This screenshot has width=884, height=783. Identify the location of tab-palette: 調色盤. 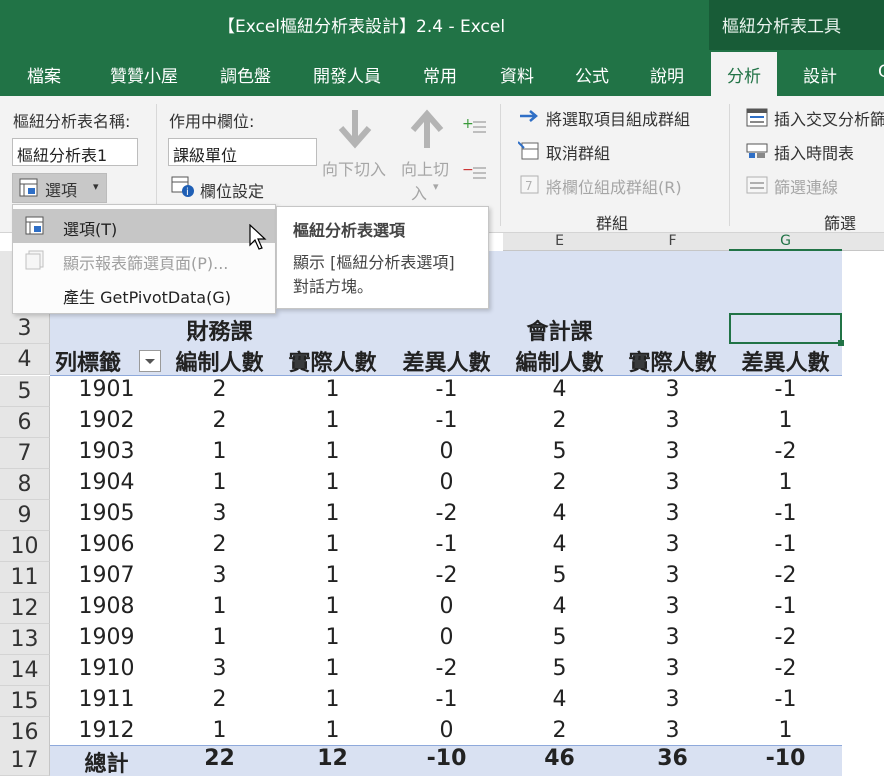
(245, 74).